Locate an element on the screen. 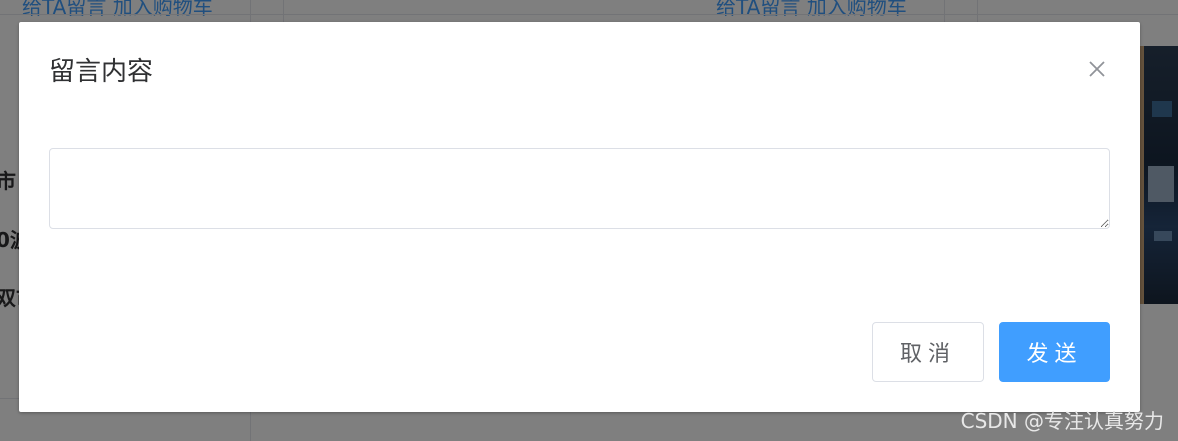  close-icon is located at coordinates (1097, 69).